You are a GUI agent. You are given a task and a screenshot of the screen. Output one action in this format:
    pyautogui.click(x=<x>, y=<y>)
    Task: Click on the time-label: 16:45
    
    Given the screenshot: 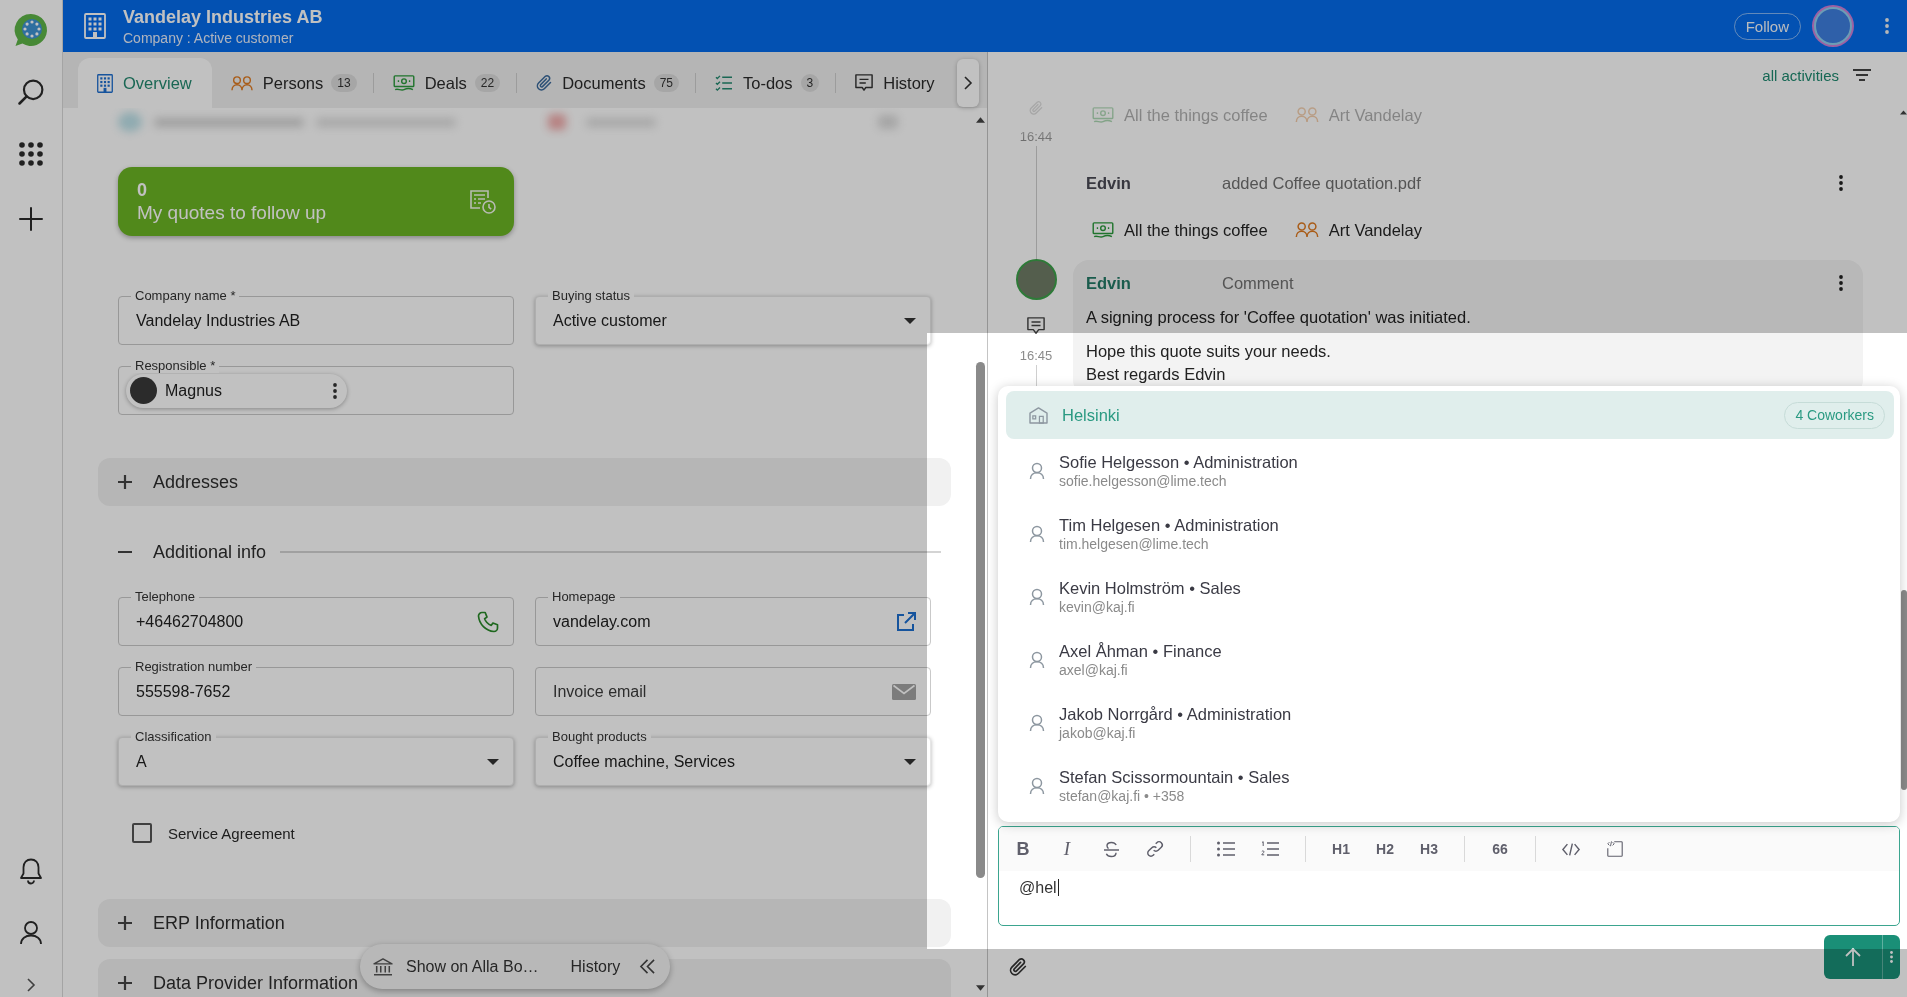 What is the action you would take?
    pyautogui.click(x=1036, y=356)
    